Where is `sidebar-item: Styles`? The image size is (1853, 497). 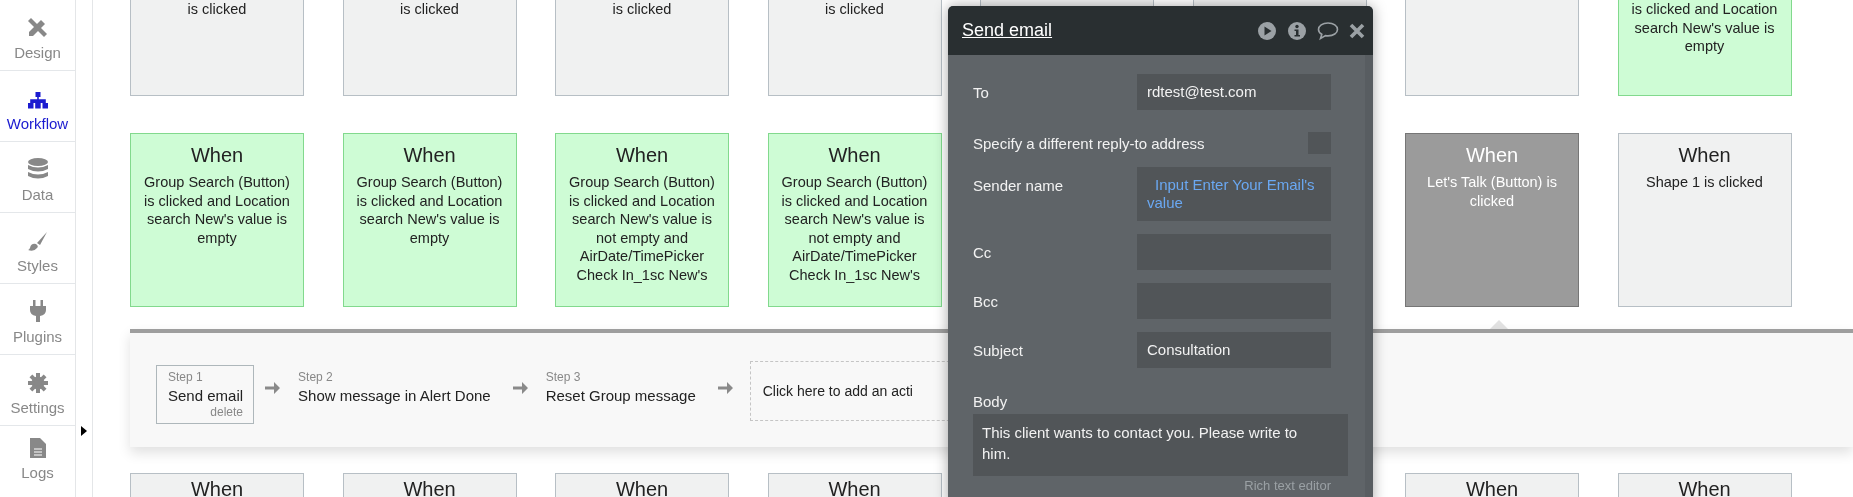
sidebar-item: Styles is located at coordinates (37, 248).